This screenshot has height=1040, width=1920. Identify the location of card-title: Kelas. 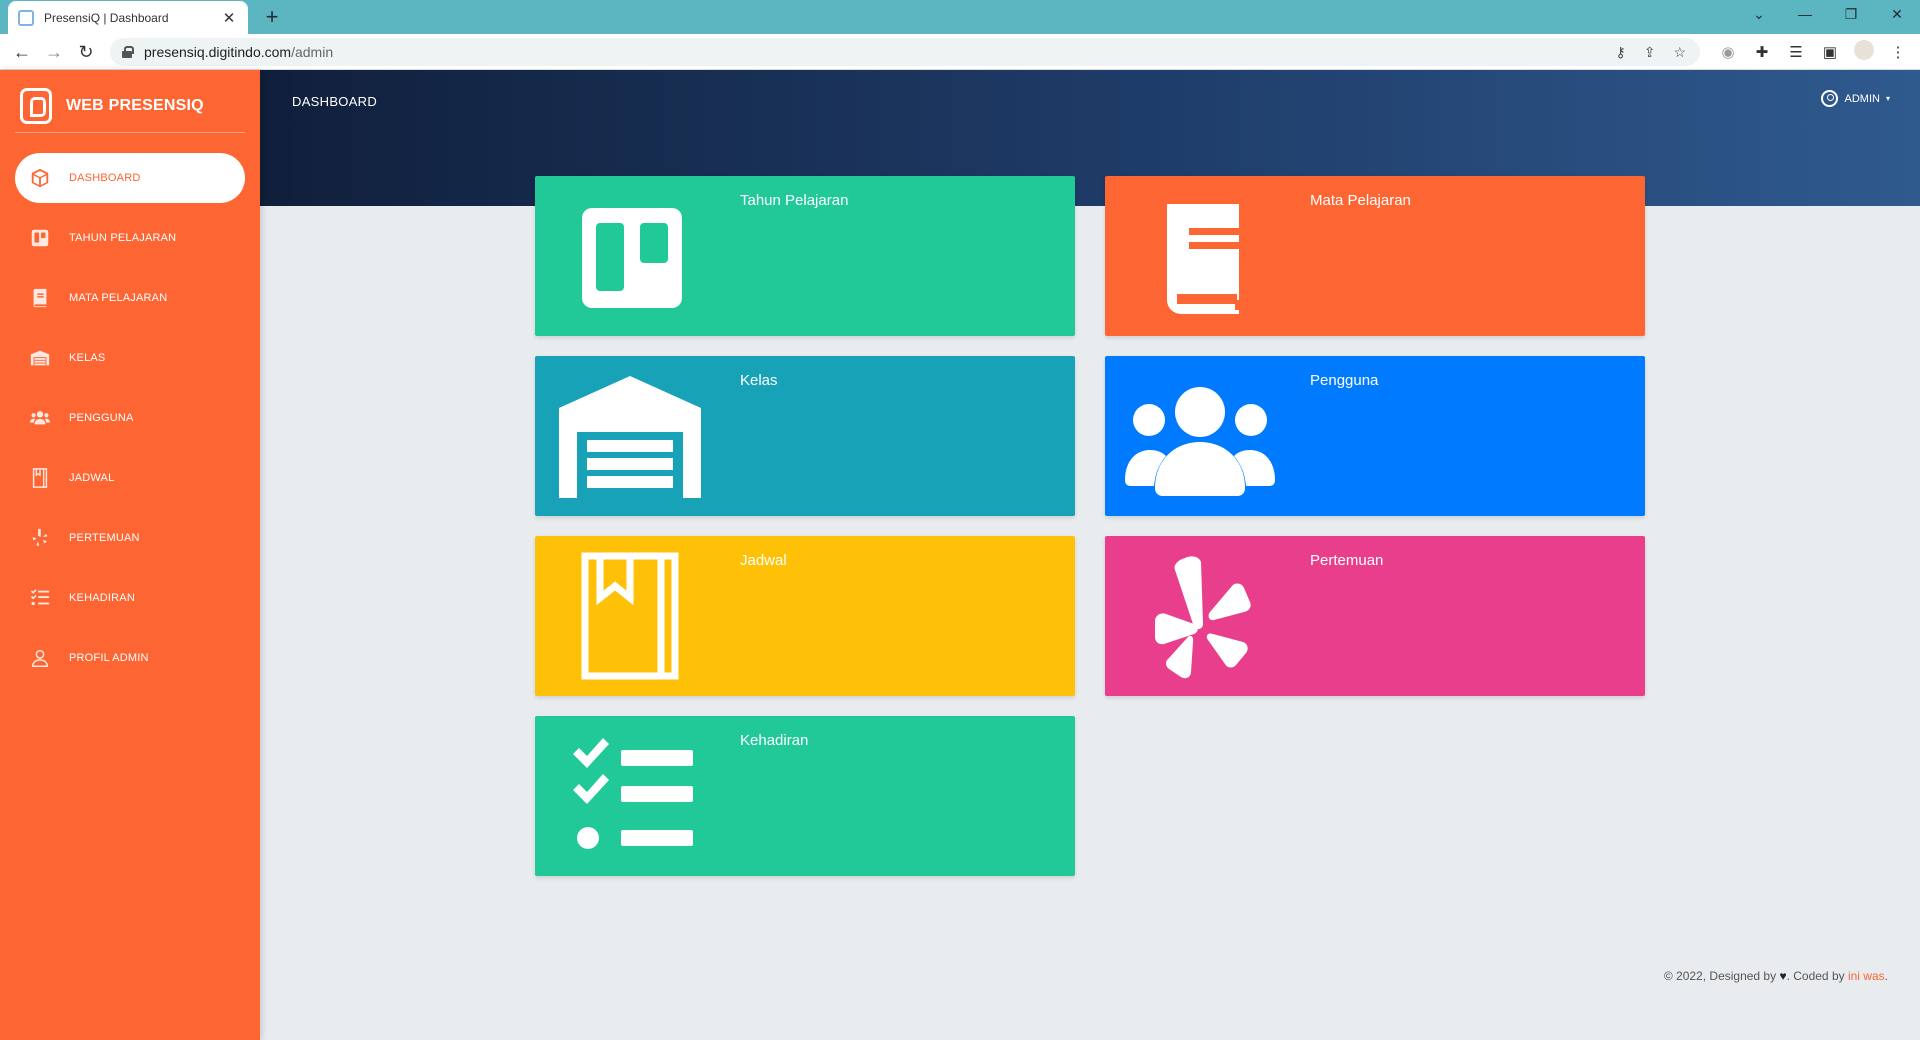
(759, 380).